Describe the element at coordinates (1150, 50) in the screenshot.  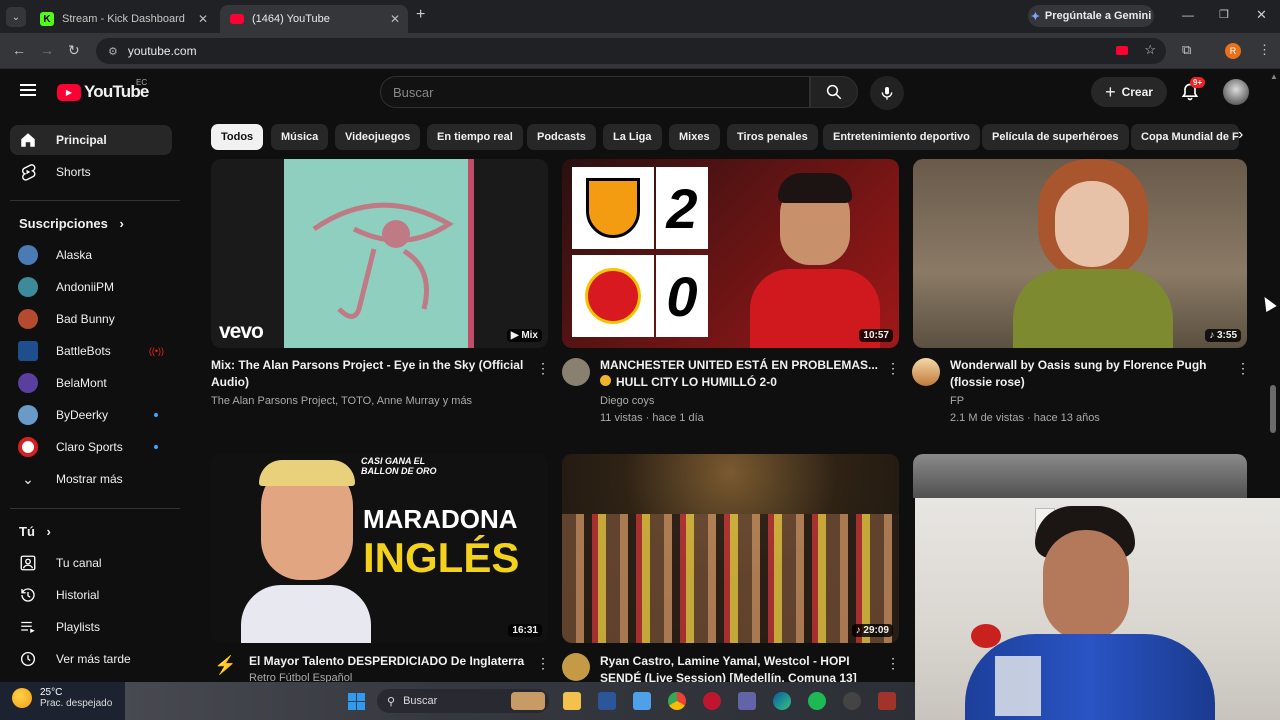
I see `bookmark-star-icon: ☆` at that location.